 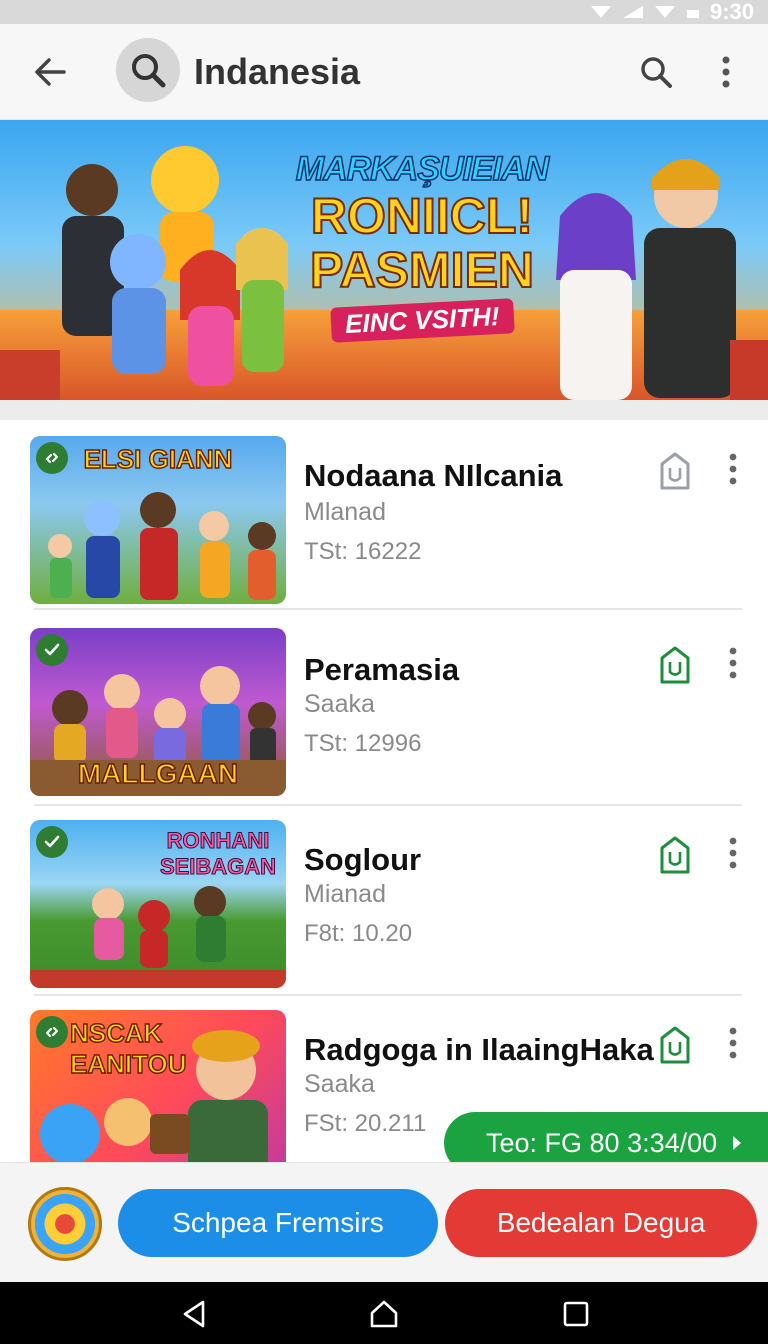 What do you see at coordinates (158, 1094) in the screenshot?
I see `app-thumbnail: NSCAK EANITOU` at bounding box center [158, 1094].